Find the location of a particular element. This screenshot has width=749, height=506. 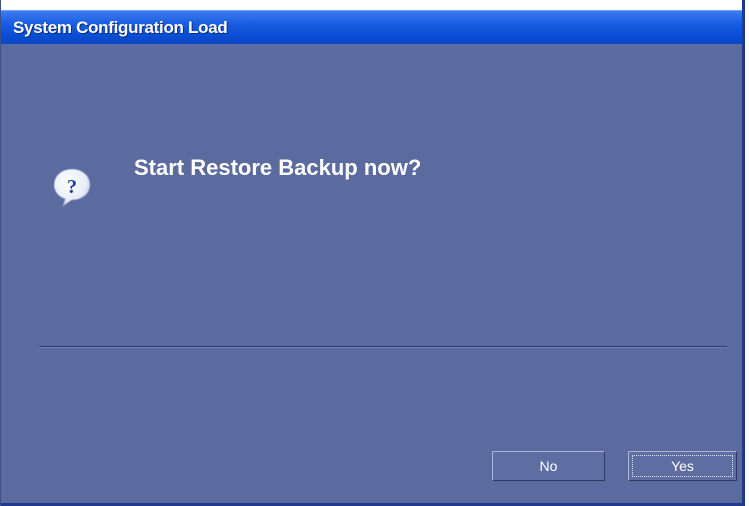

yes-button: Yes is located at coordinates (682, 466).